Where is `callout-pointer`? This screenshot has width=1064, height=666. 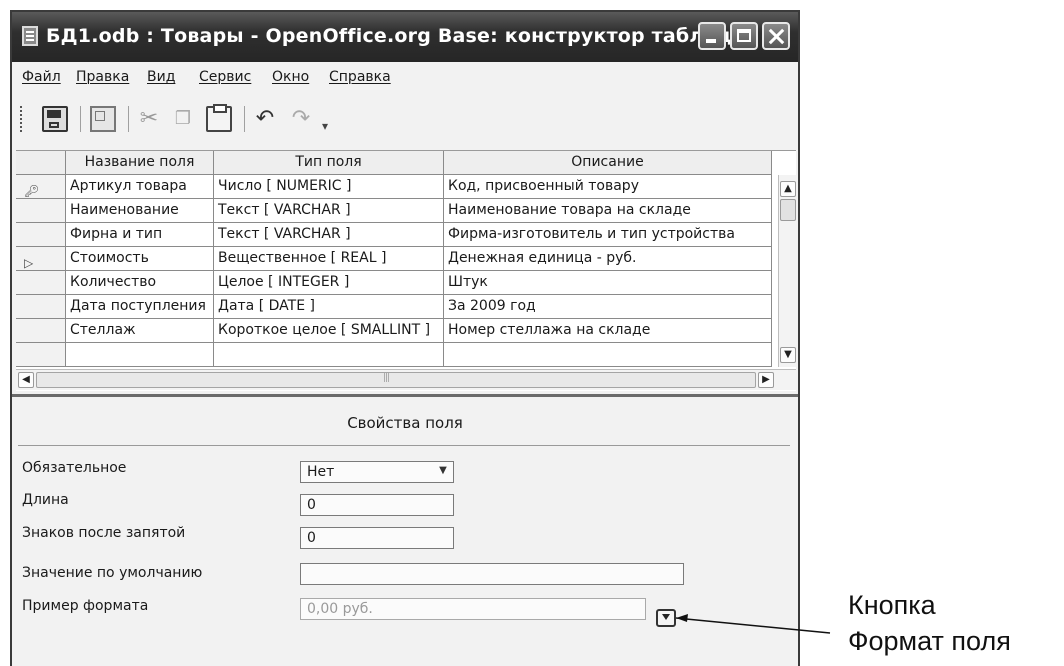 callout-pointer is located at coordinates (753, 624).